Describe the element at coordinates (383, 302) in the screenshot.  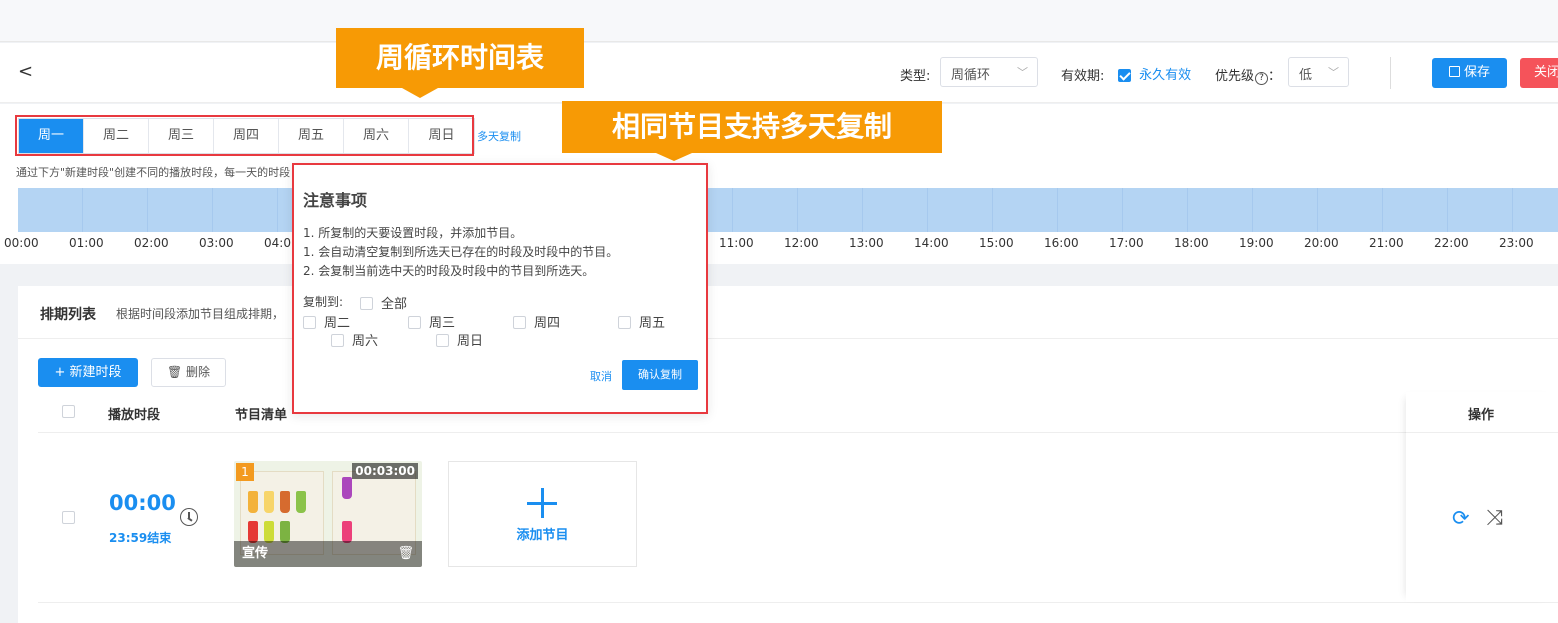
I see `copy-all-option: 全部` at that location.